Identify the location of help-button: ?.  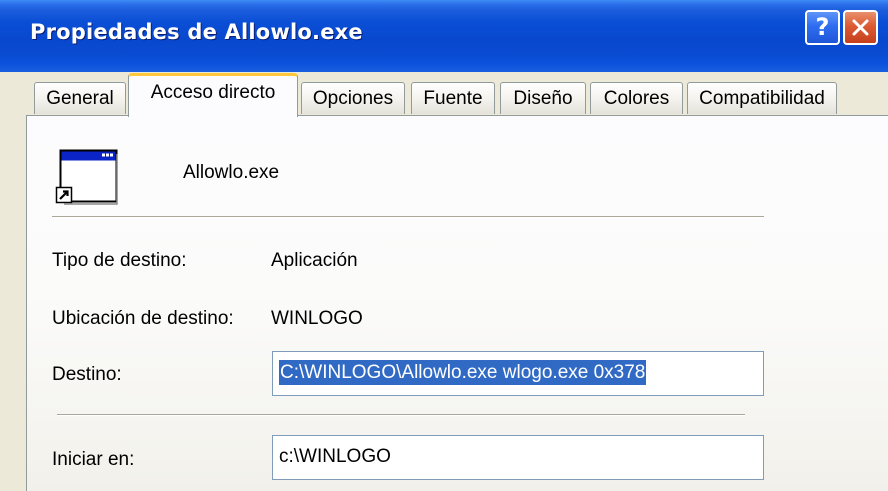
(822, 27).